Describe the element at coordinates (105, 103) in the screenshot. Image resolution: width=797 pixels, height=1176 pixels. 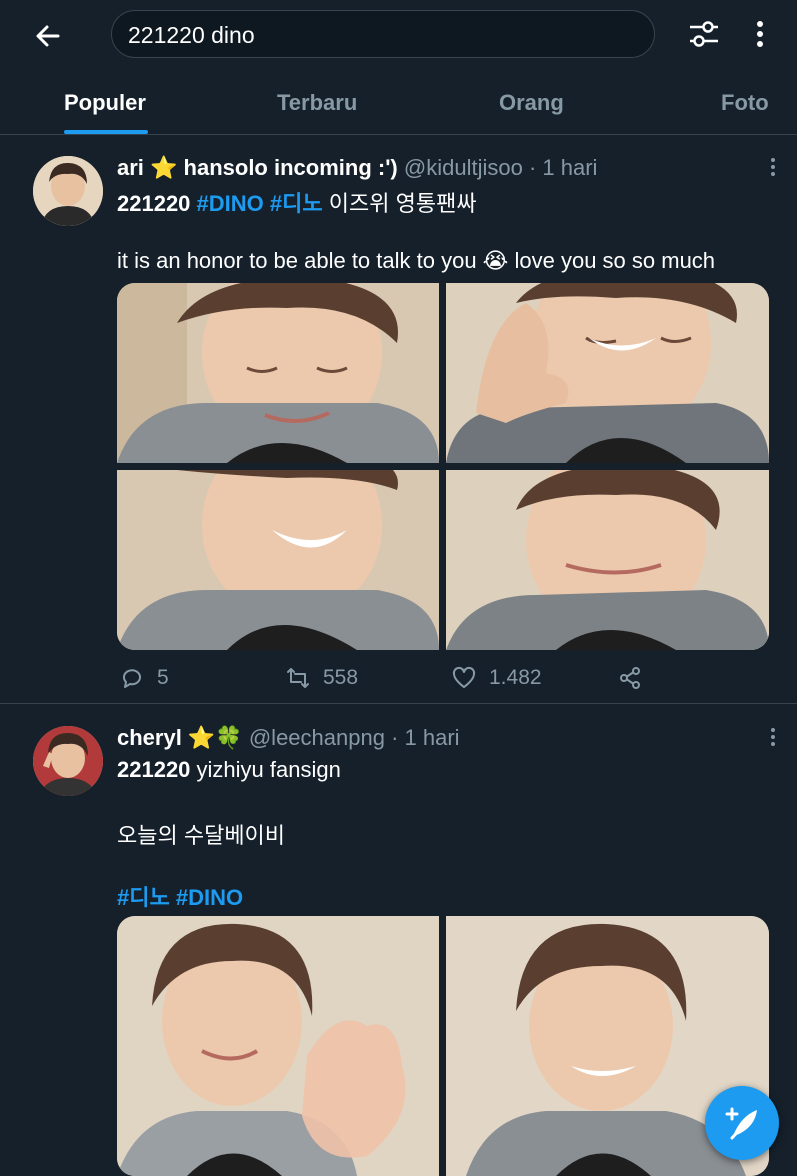
I see `tab-populer: Populer` at that location.